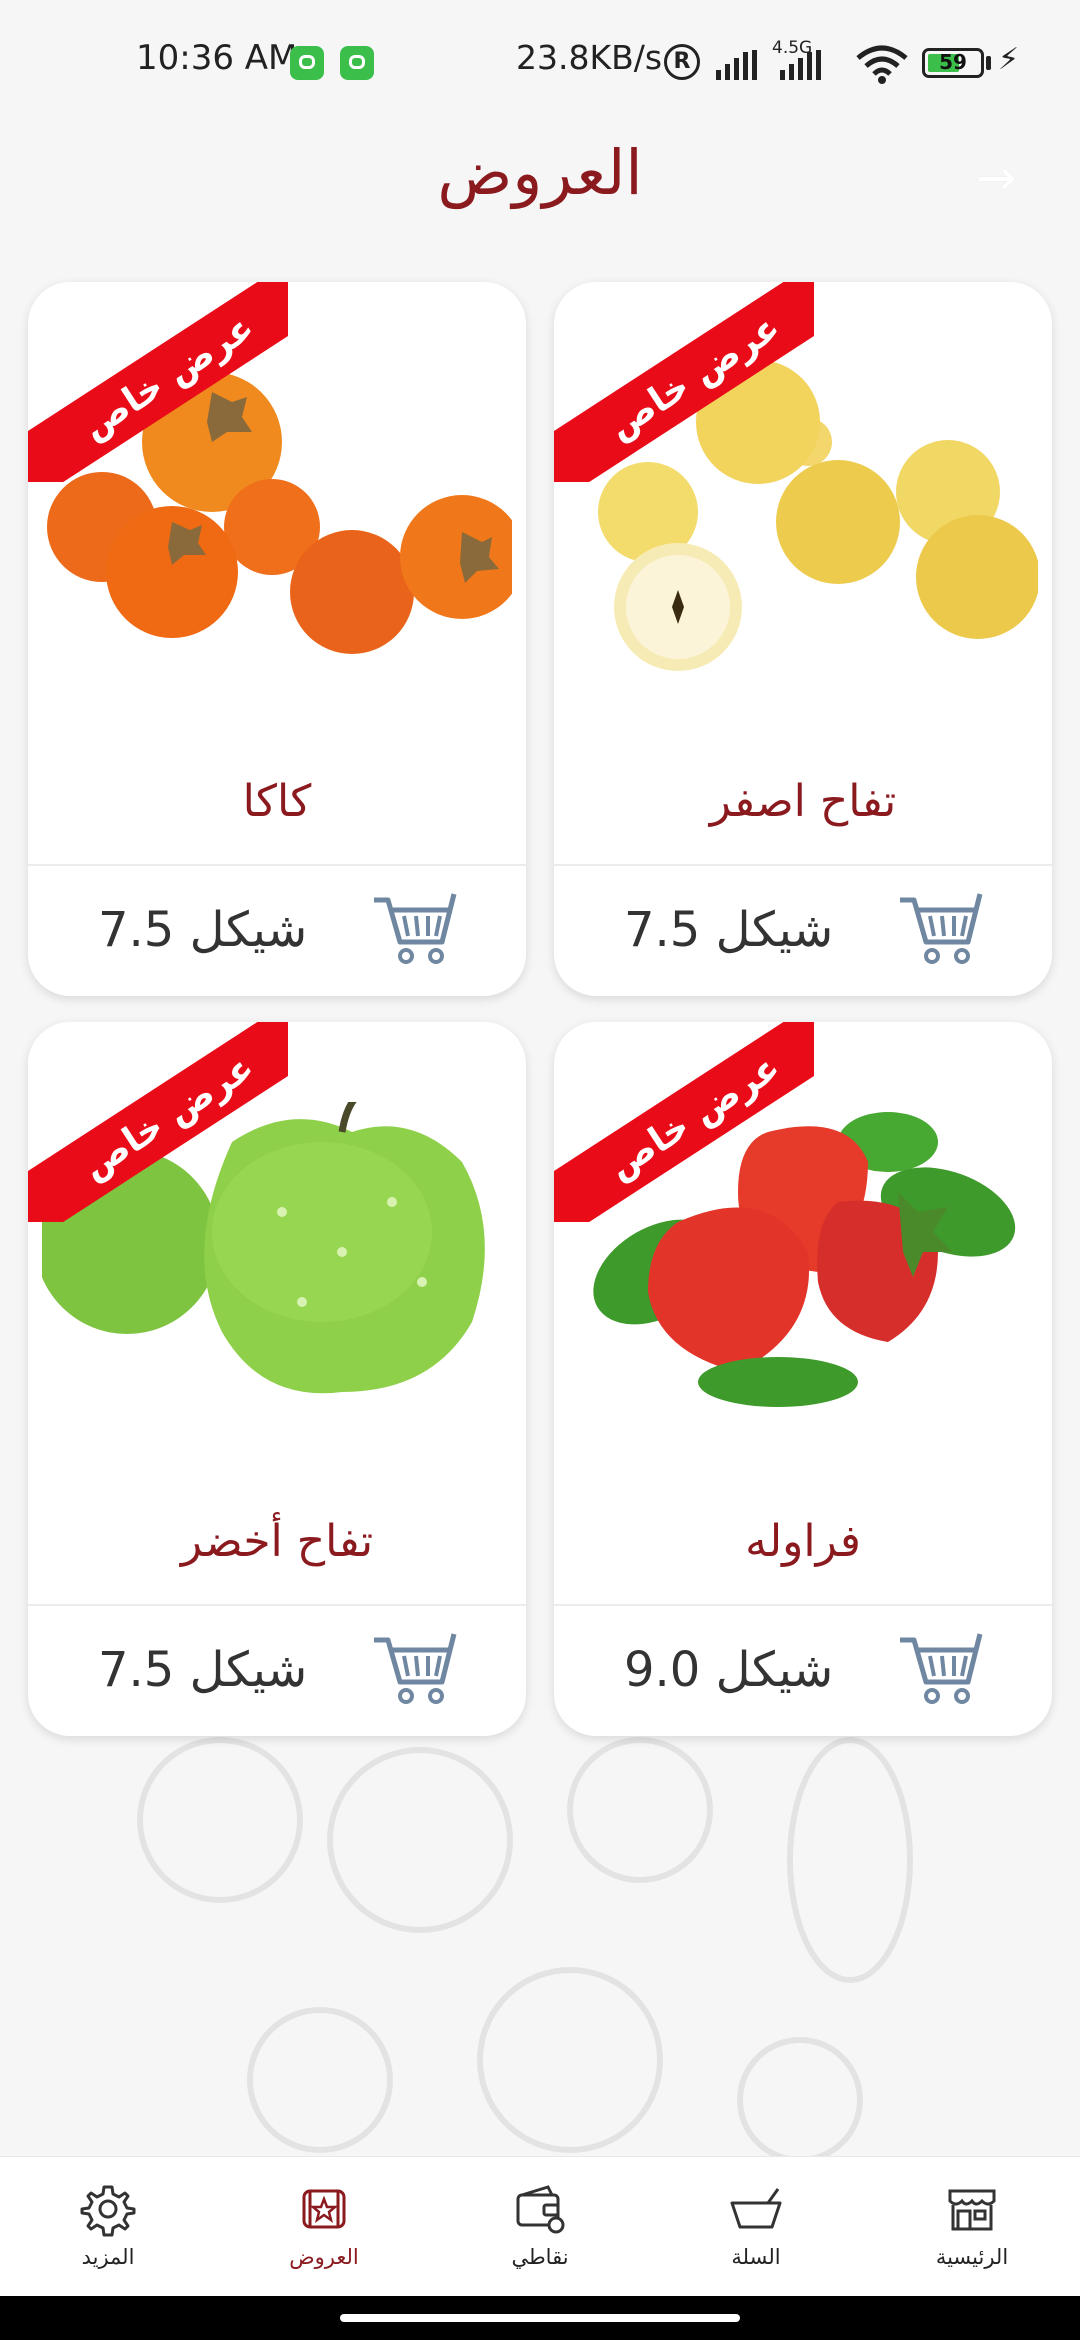  What do you see at coordinates (988, 63) in the screenshot?
I see `battery-tip` at bounding box center [988, 63].